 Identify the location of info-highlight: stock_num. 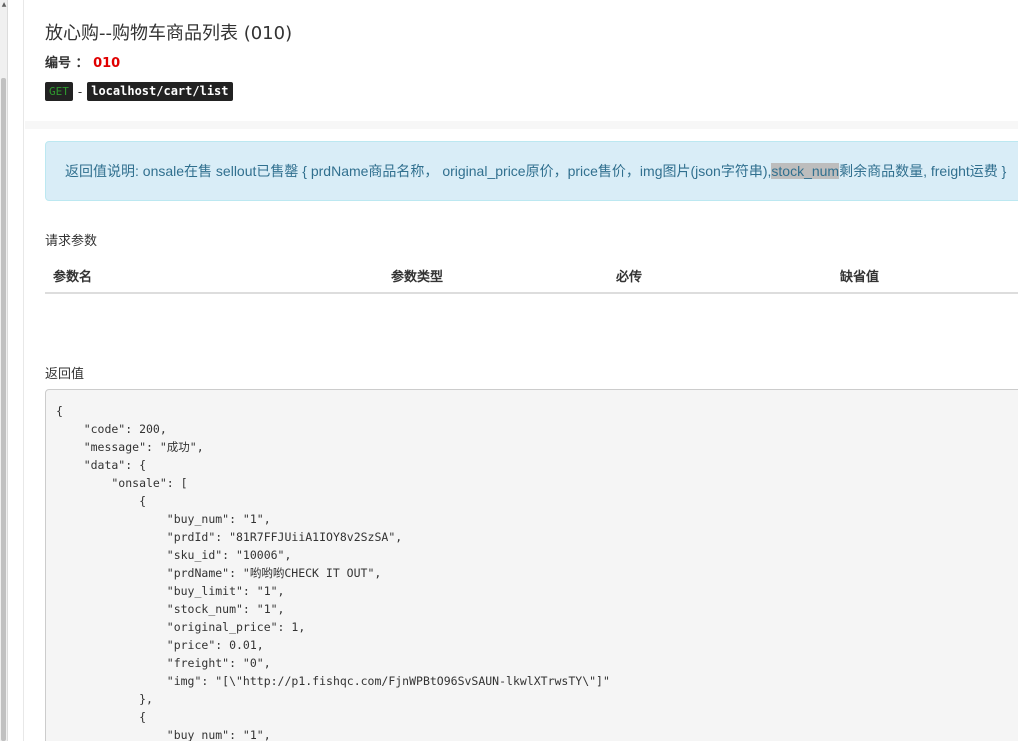
(805, 171).